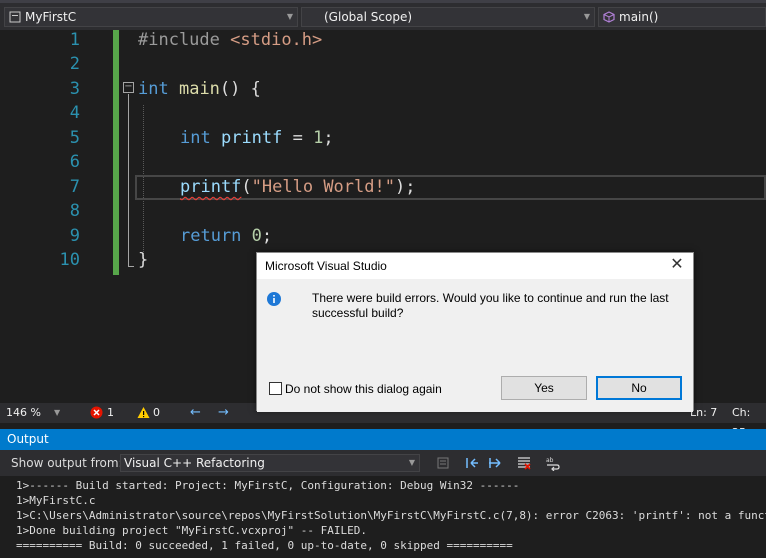 This screenshot has width=766, height=558. What do you see at coordinates (298, 138) in the screenshot?
I see `operator: =` at bounding box center [298, 138].